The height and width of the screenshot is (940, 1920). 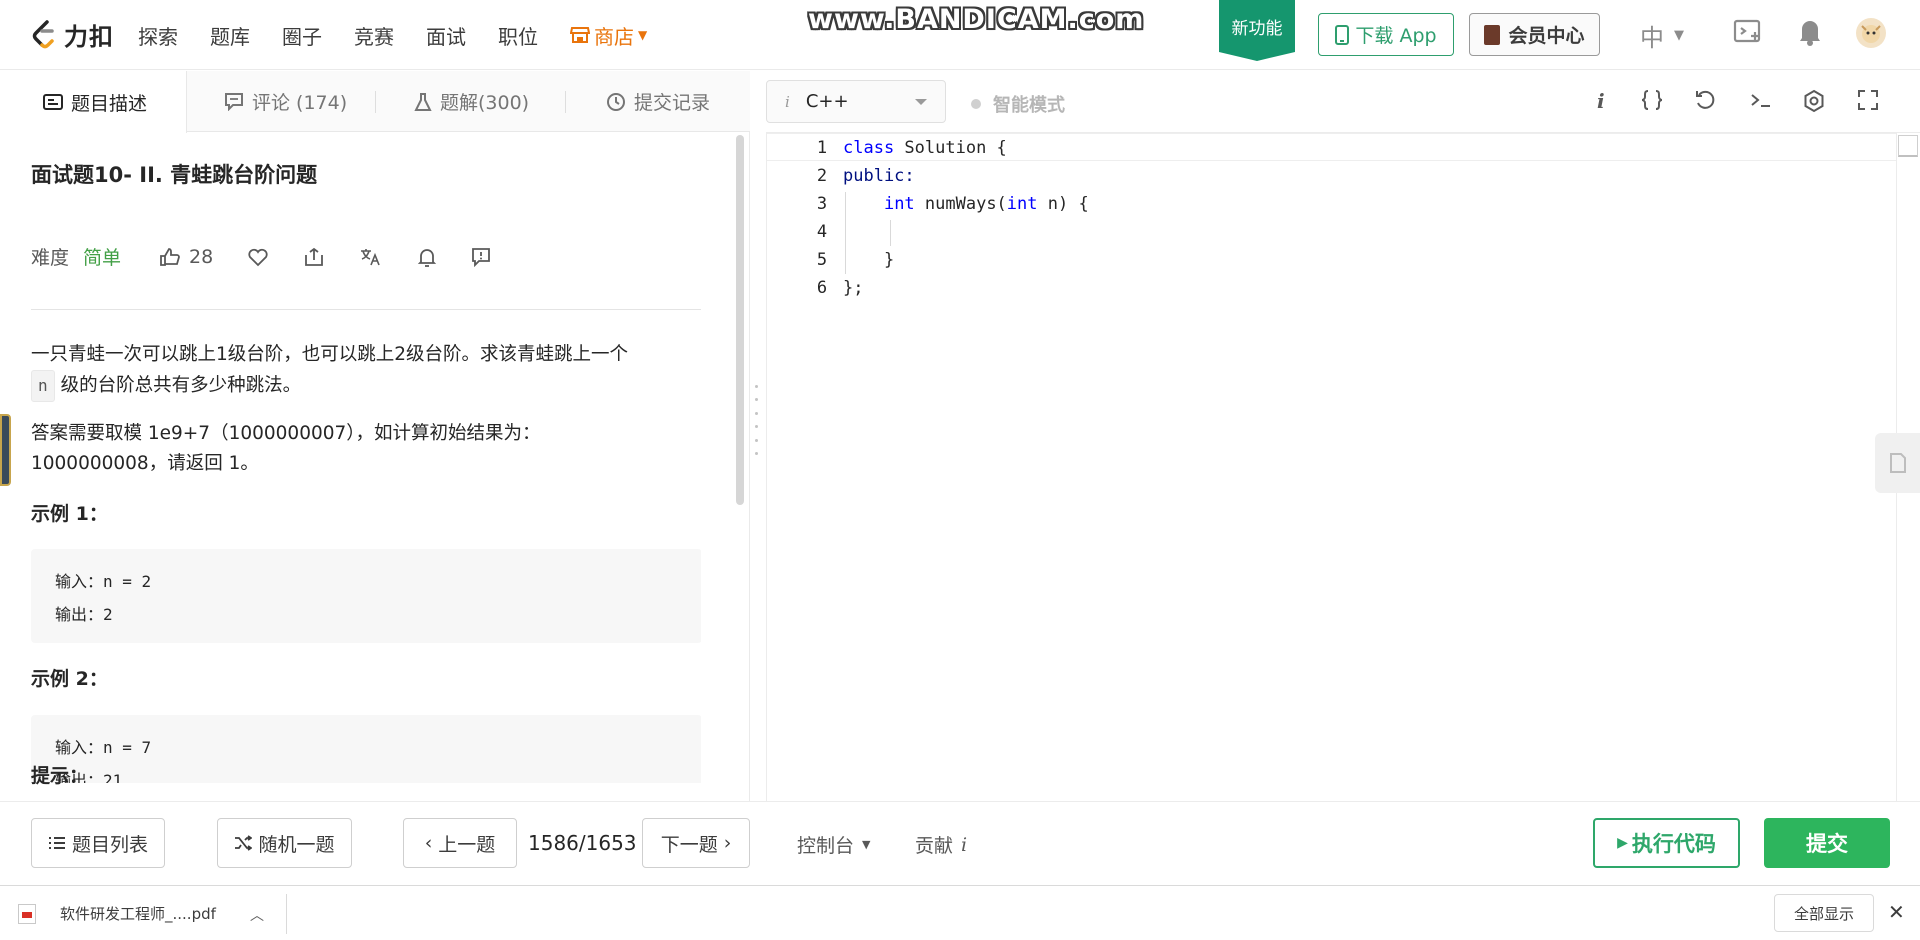 I want to click on contribute-button: 贡献 i, so click(x=941, y=844).